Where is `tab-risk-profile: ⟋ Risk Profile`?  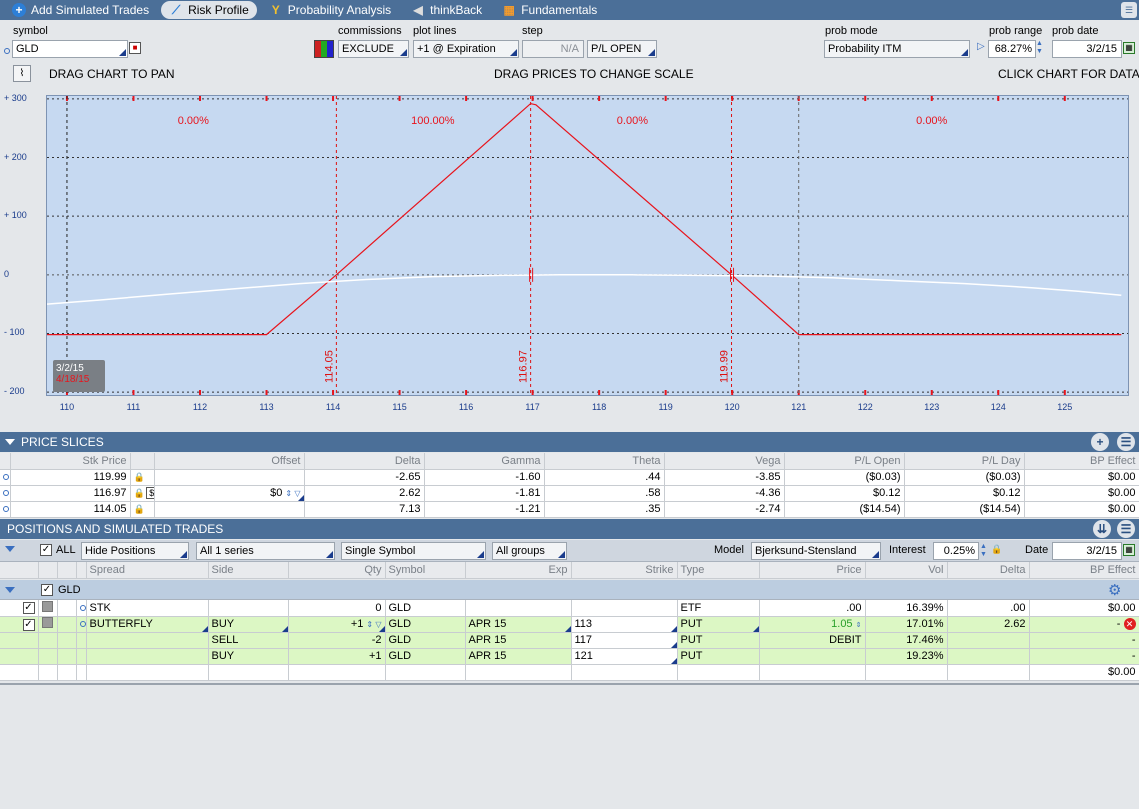 tab-risk-profile: ⟋ Risk Profile is located at coordinates (209, 10).